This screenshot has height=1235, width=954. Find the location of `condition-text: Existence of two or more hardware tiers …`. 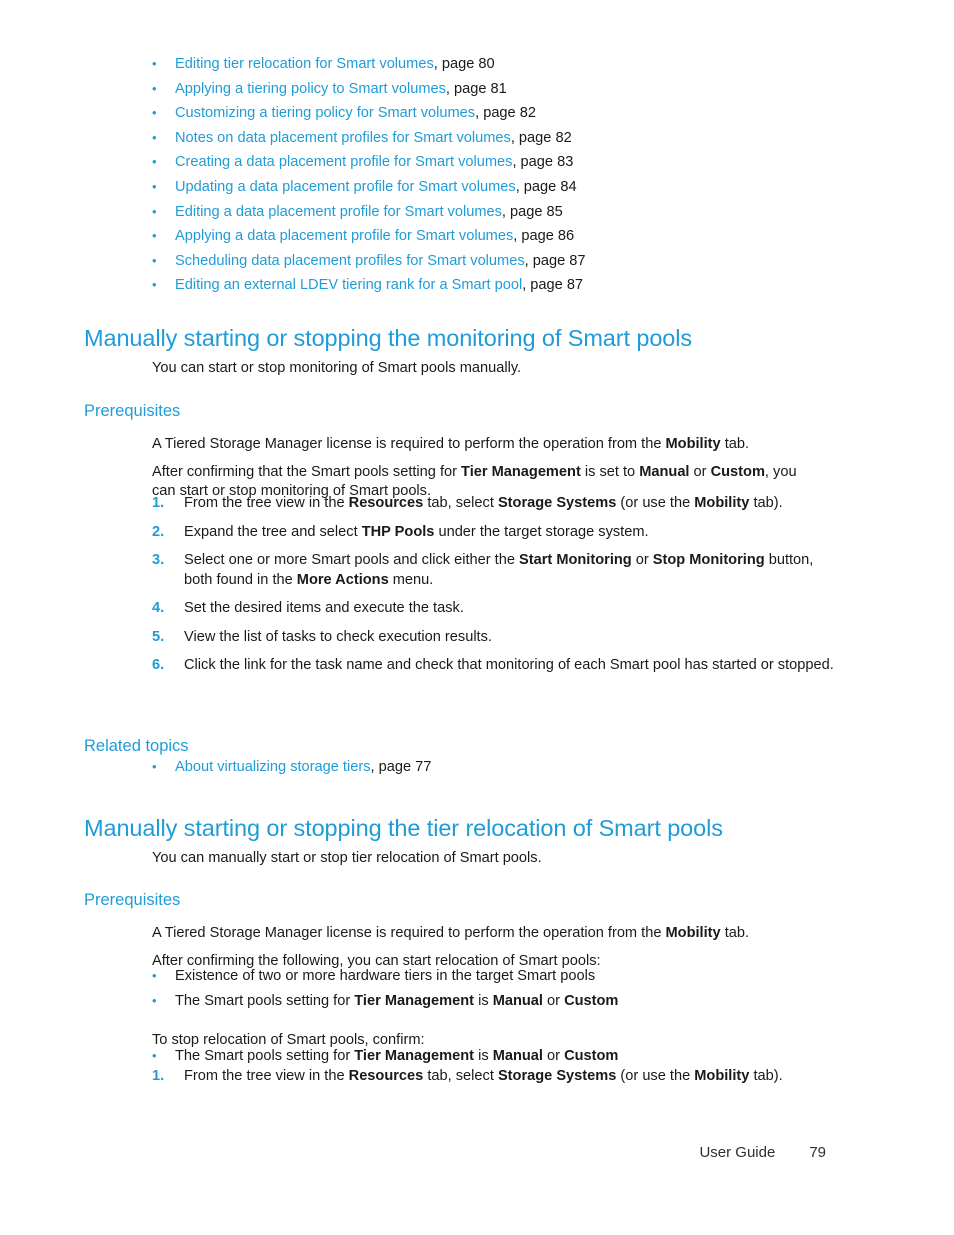

condition-text: Existence of two or more hardware tiers … is located at coordinates (385, 976).